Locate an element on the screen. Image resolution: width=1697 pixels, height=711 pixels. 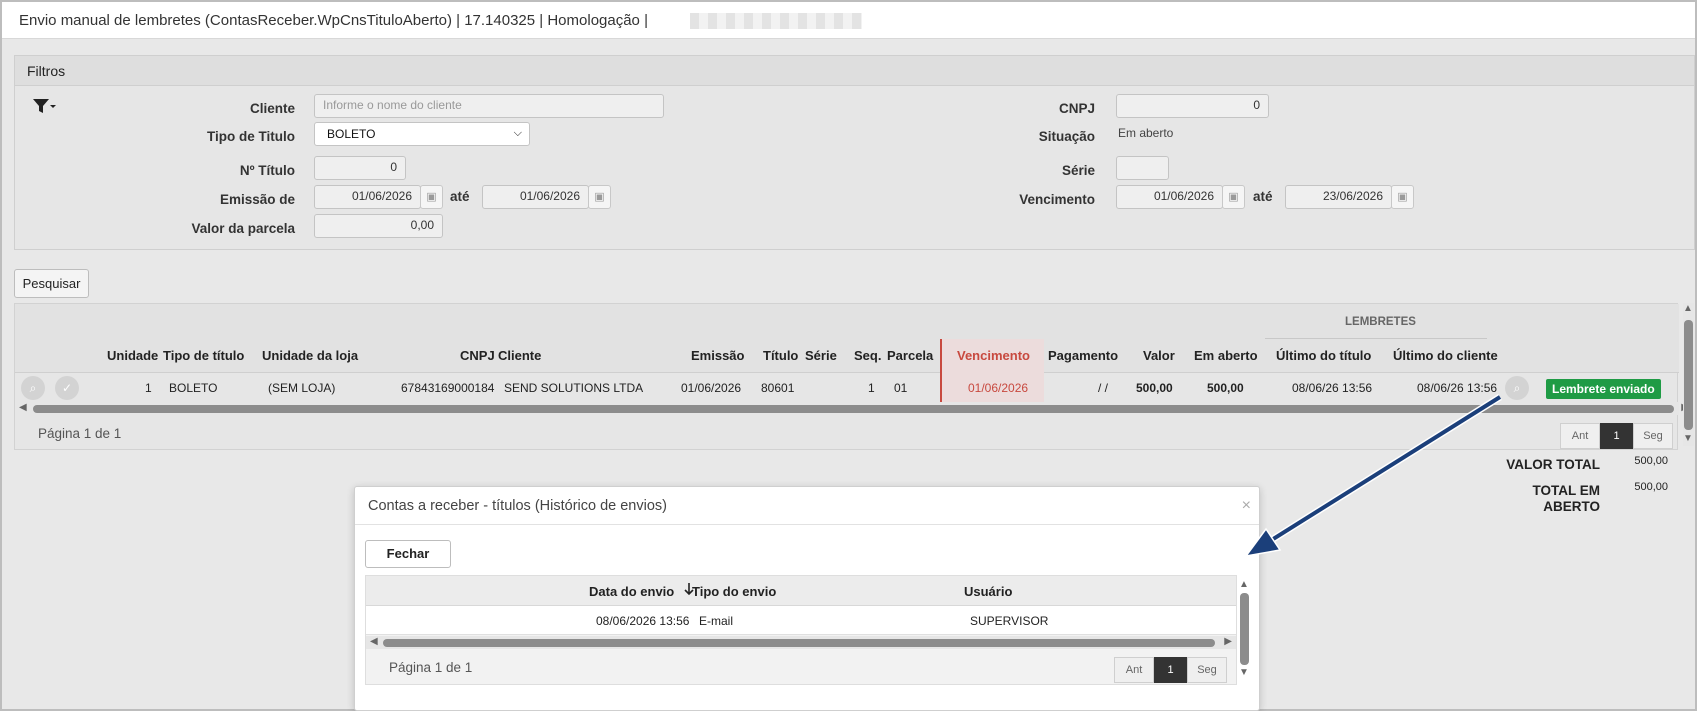
annotation-arrow is located at coordinates (1373, 476).